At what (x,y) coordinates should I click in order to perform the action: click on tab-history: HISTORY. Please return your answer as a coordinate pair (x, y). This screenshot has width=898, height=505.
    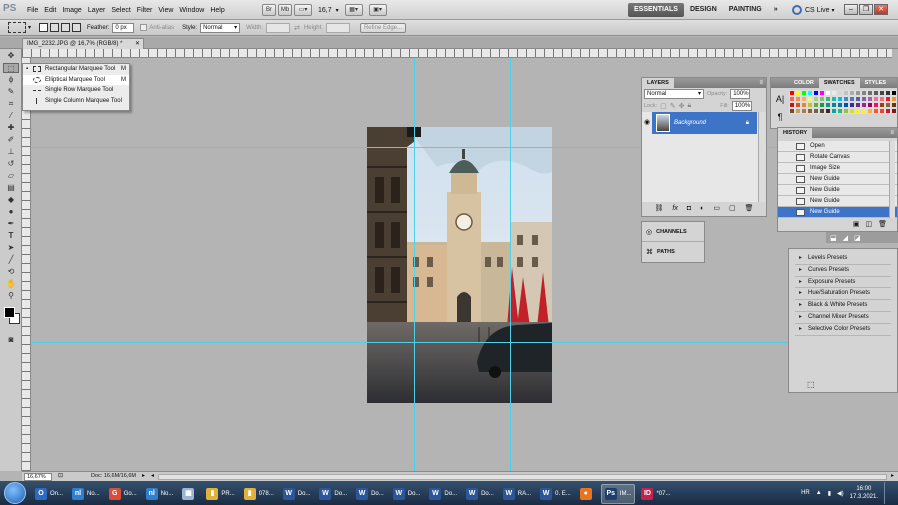
    Looking at the image, I should click on (795, 133).